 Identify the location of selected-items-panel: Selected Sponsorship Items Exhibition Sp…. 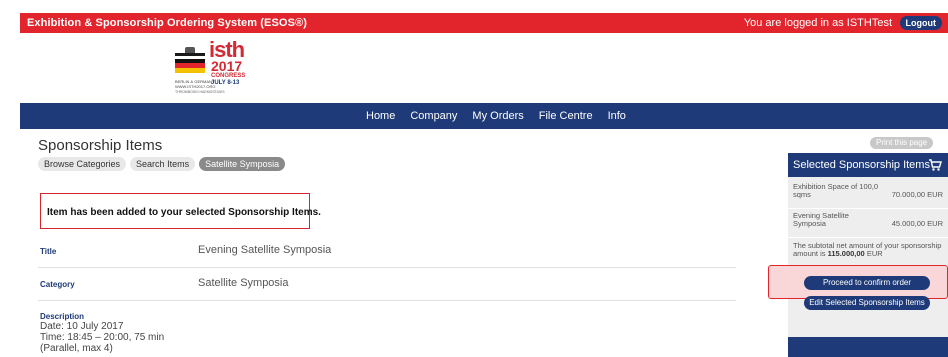
(868, 255).